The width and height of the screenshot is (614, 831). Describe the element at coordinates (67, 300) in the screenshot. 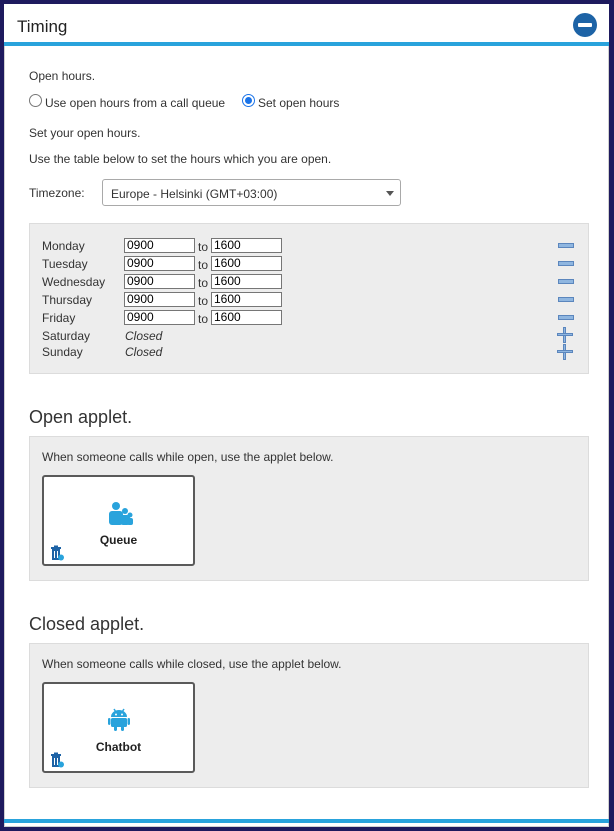

I see `day-label-thursday: Thursday` at that location.